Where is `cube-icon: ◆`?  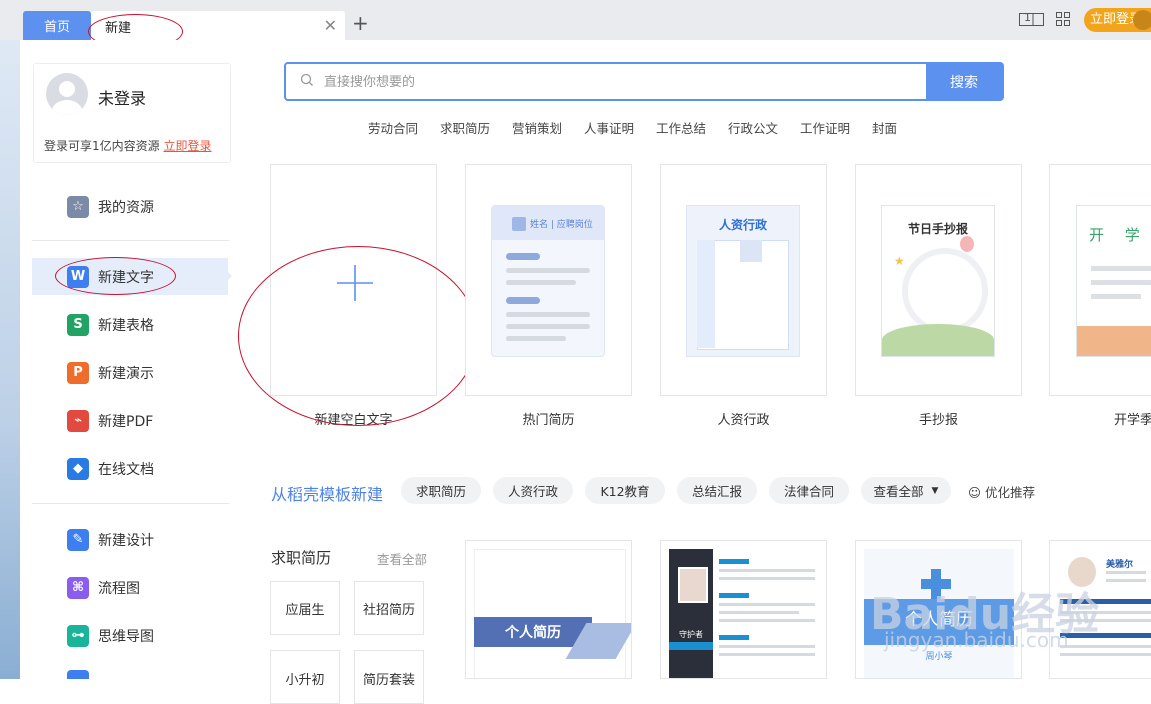 cube-icon: ◆ is located at coordinates (78, 468).